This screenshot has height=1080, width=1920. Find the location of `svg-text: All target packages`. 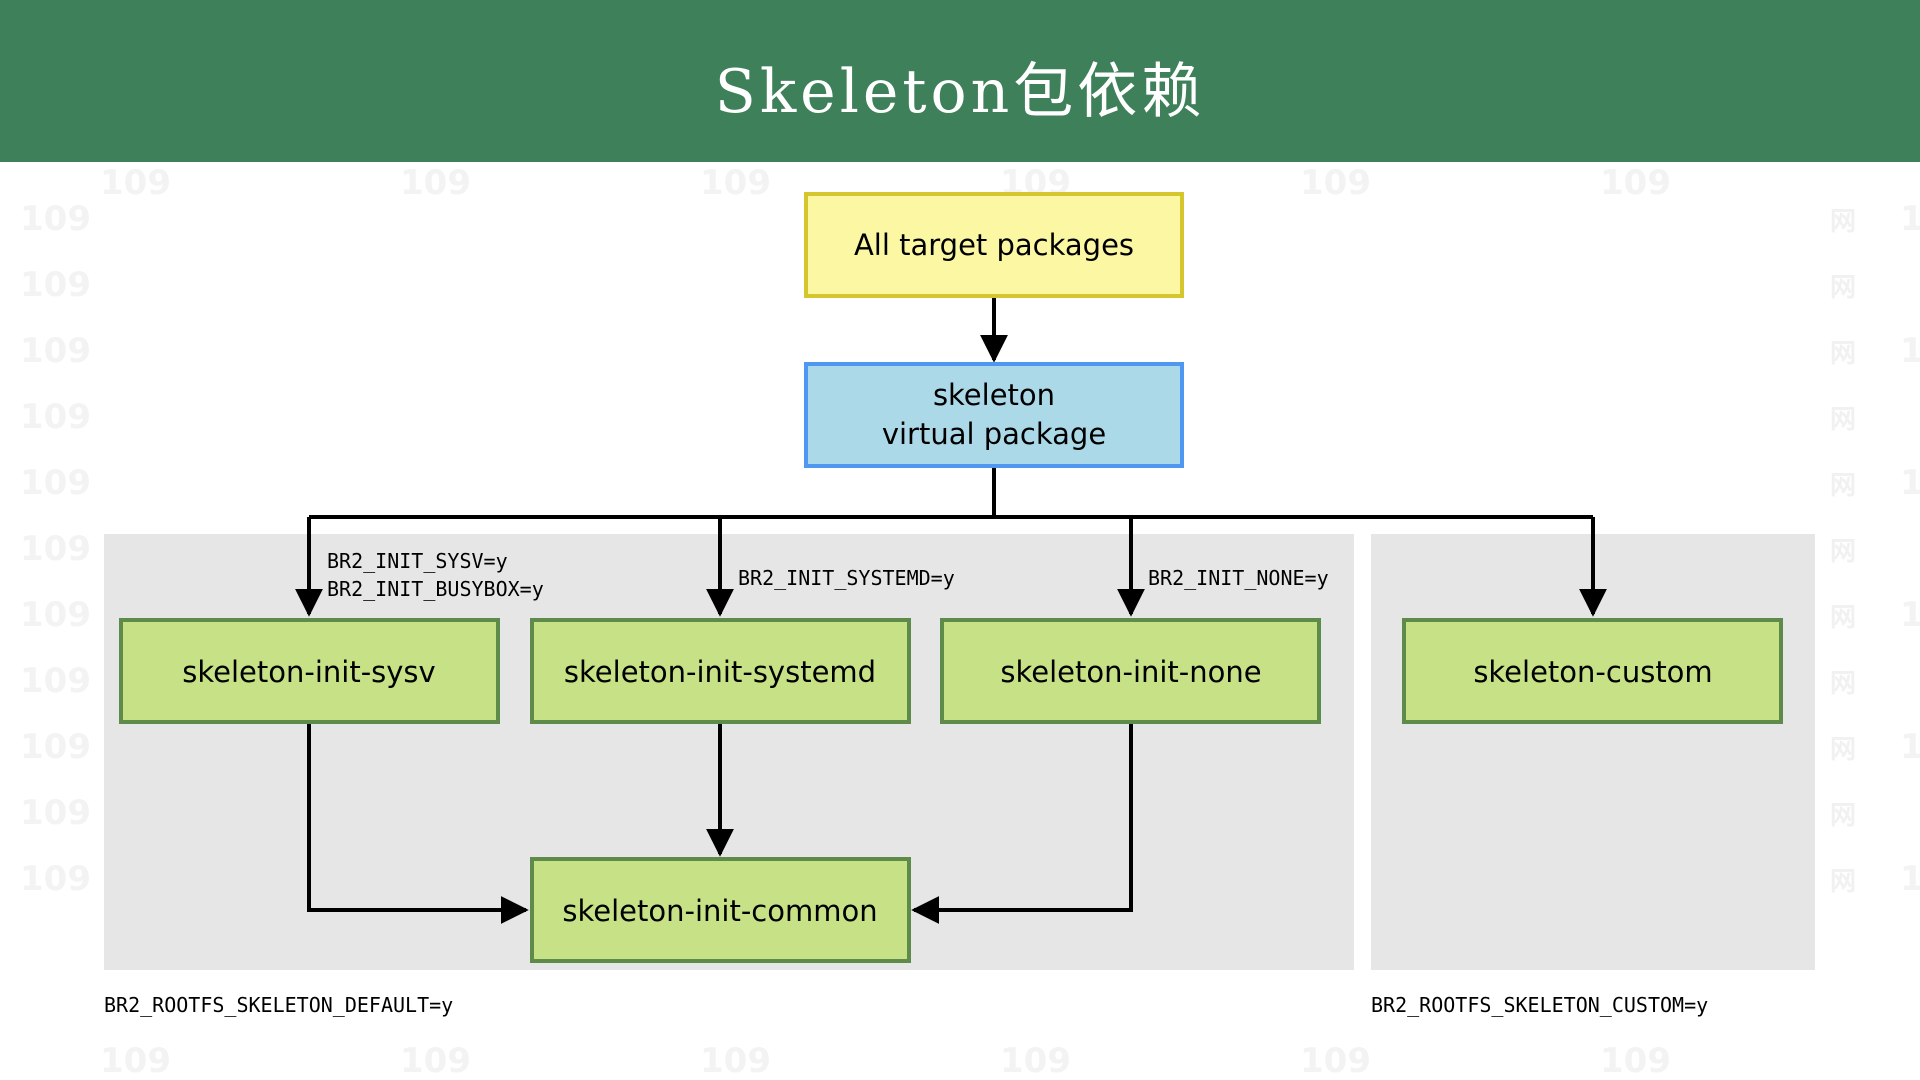

svg-text: All target packages is located at coordinates (994, 245).